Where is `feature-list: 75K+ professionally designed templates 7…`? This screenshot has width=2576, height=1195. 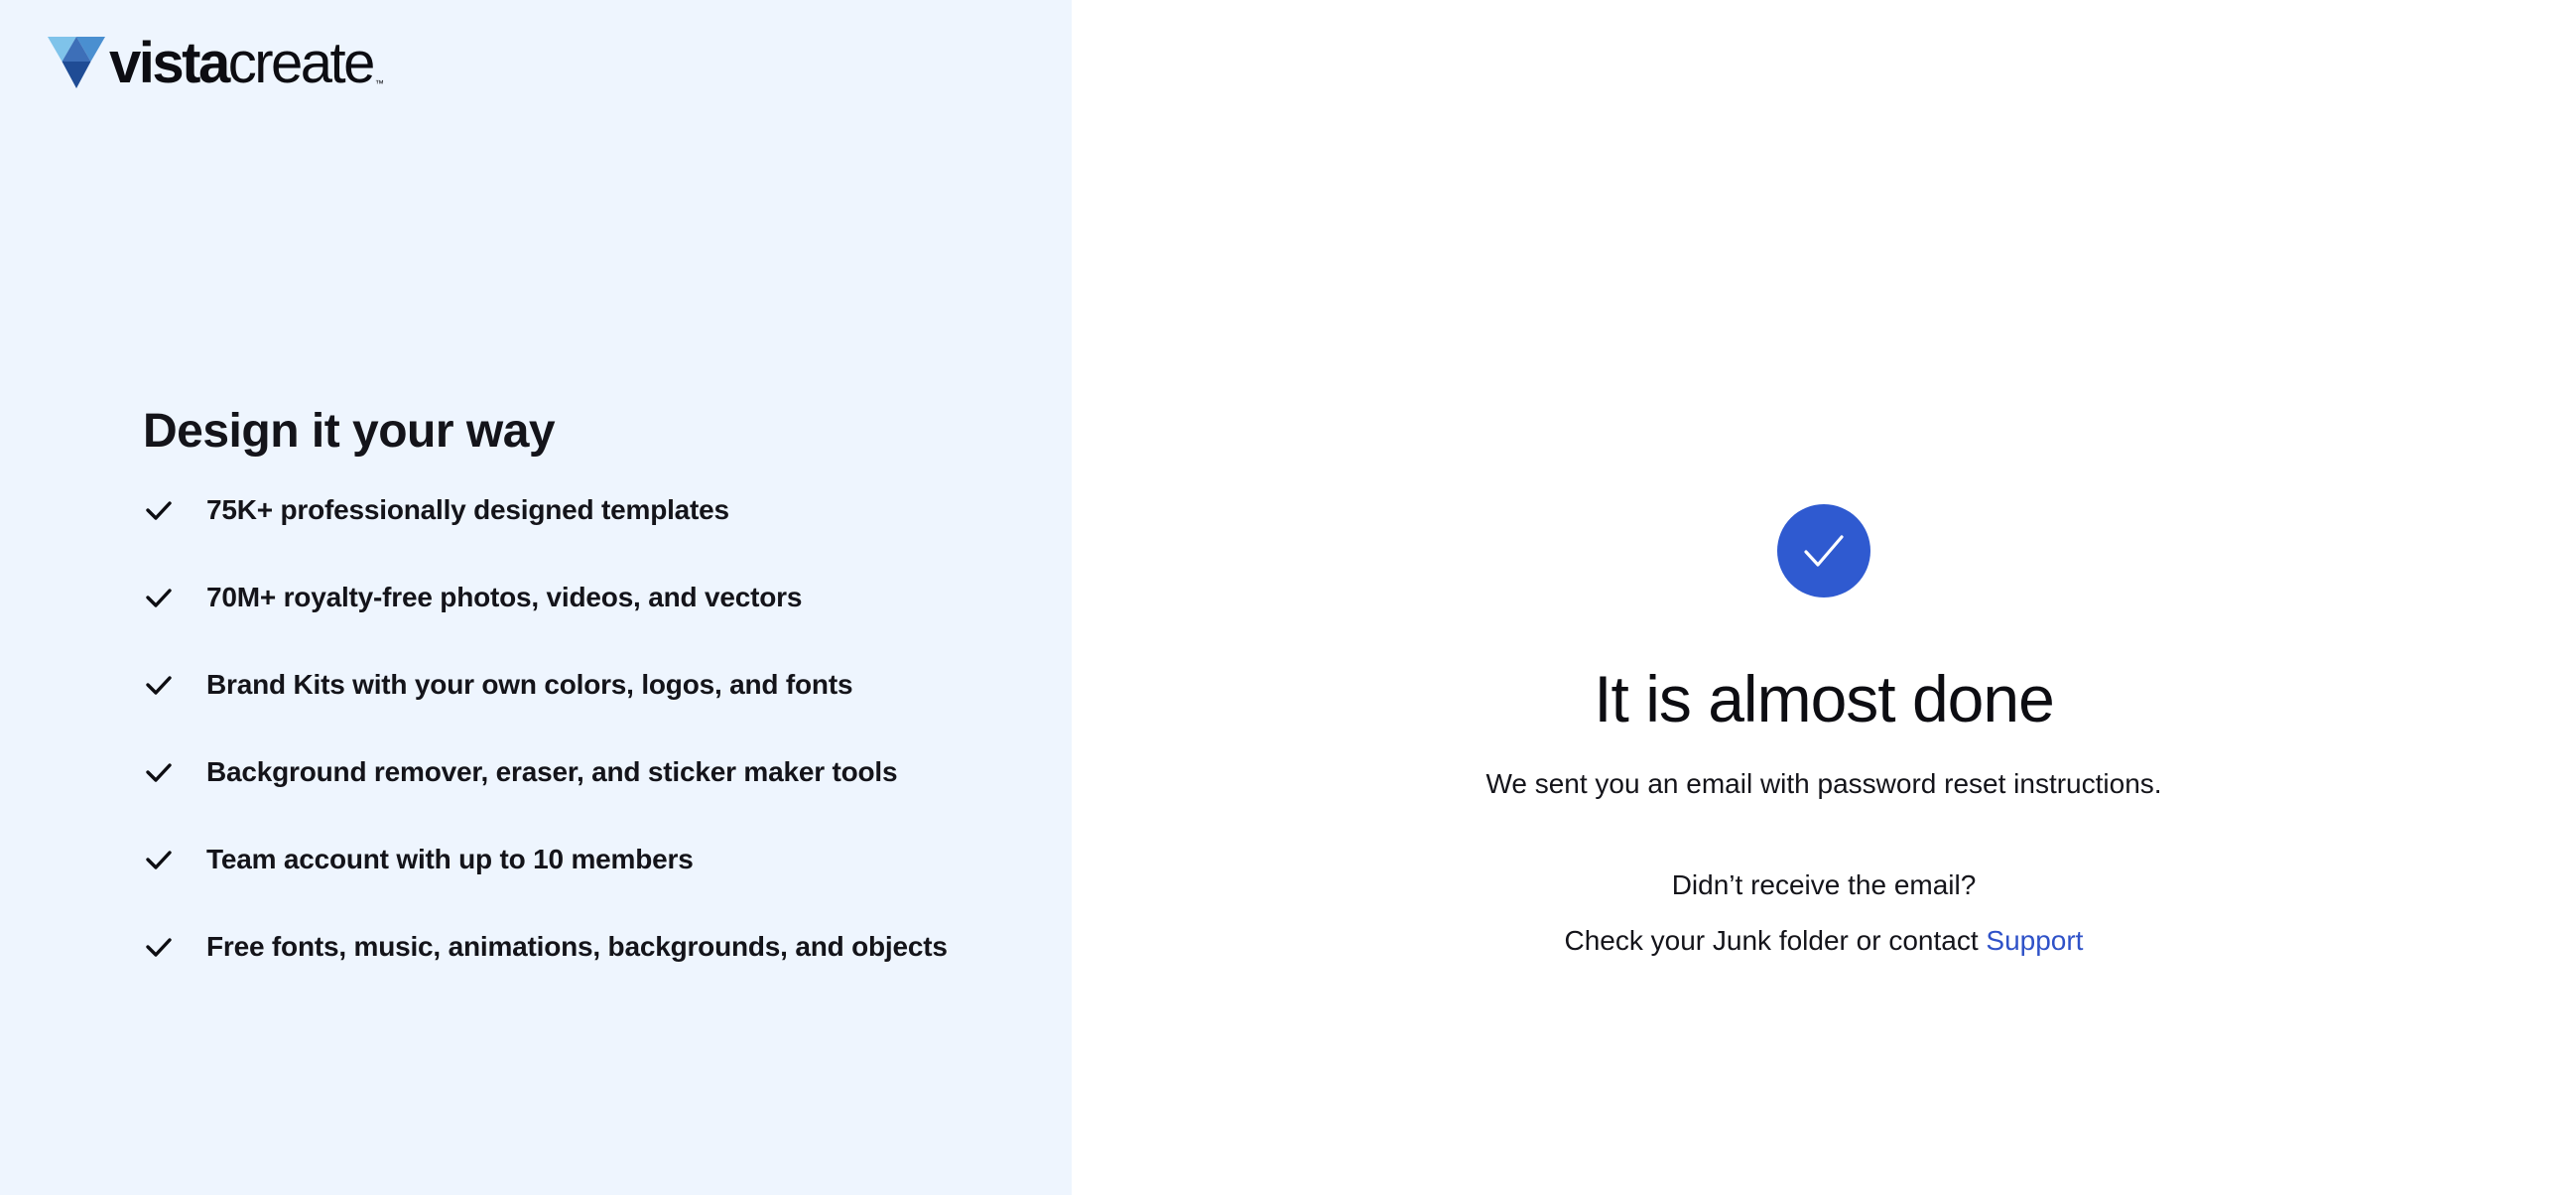
feature-list: 75K+ professionally designed templates 7… is located at coordinates (580, 728).